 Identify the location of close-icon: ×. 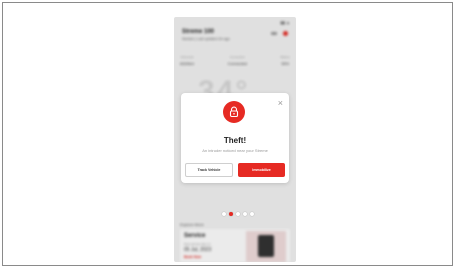
(280, 103).